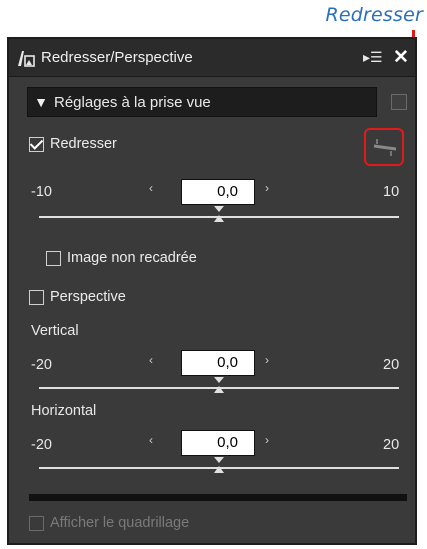  What do you see at coordinates (41, 192) in the screenshot?
I see `straighten-min: -10` at bounding box center [41, 192].